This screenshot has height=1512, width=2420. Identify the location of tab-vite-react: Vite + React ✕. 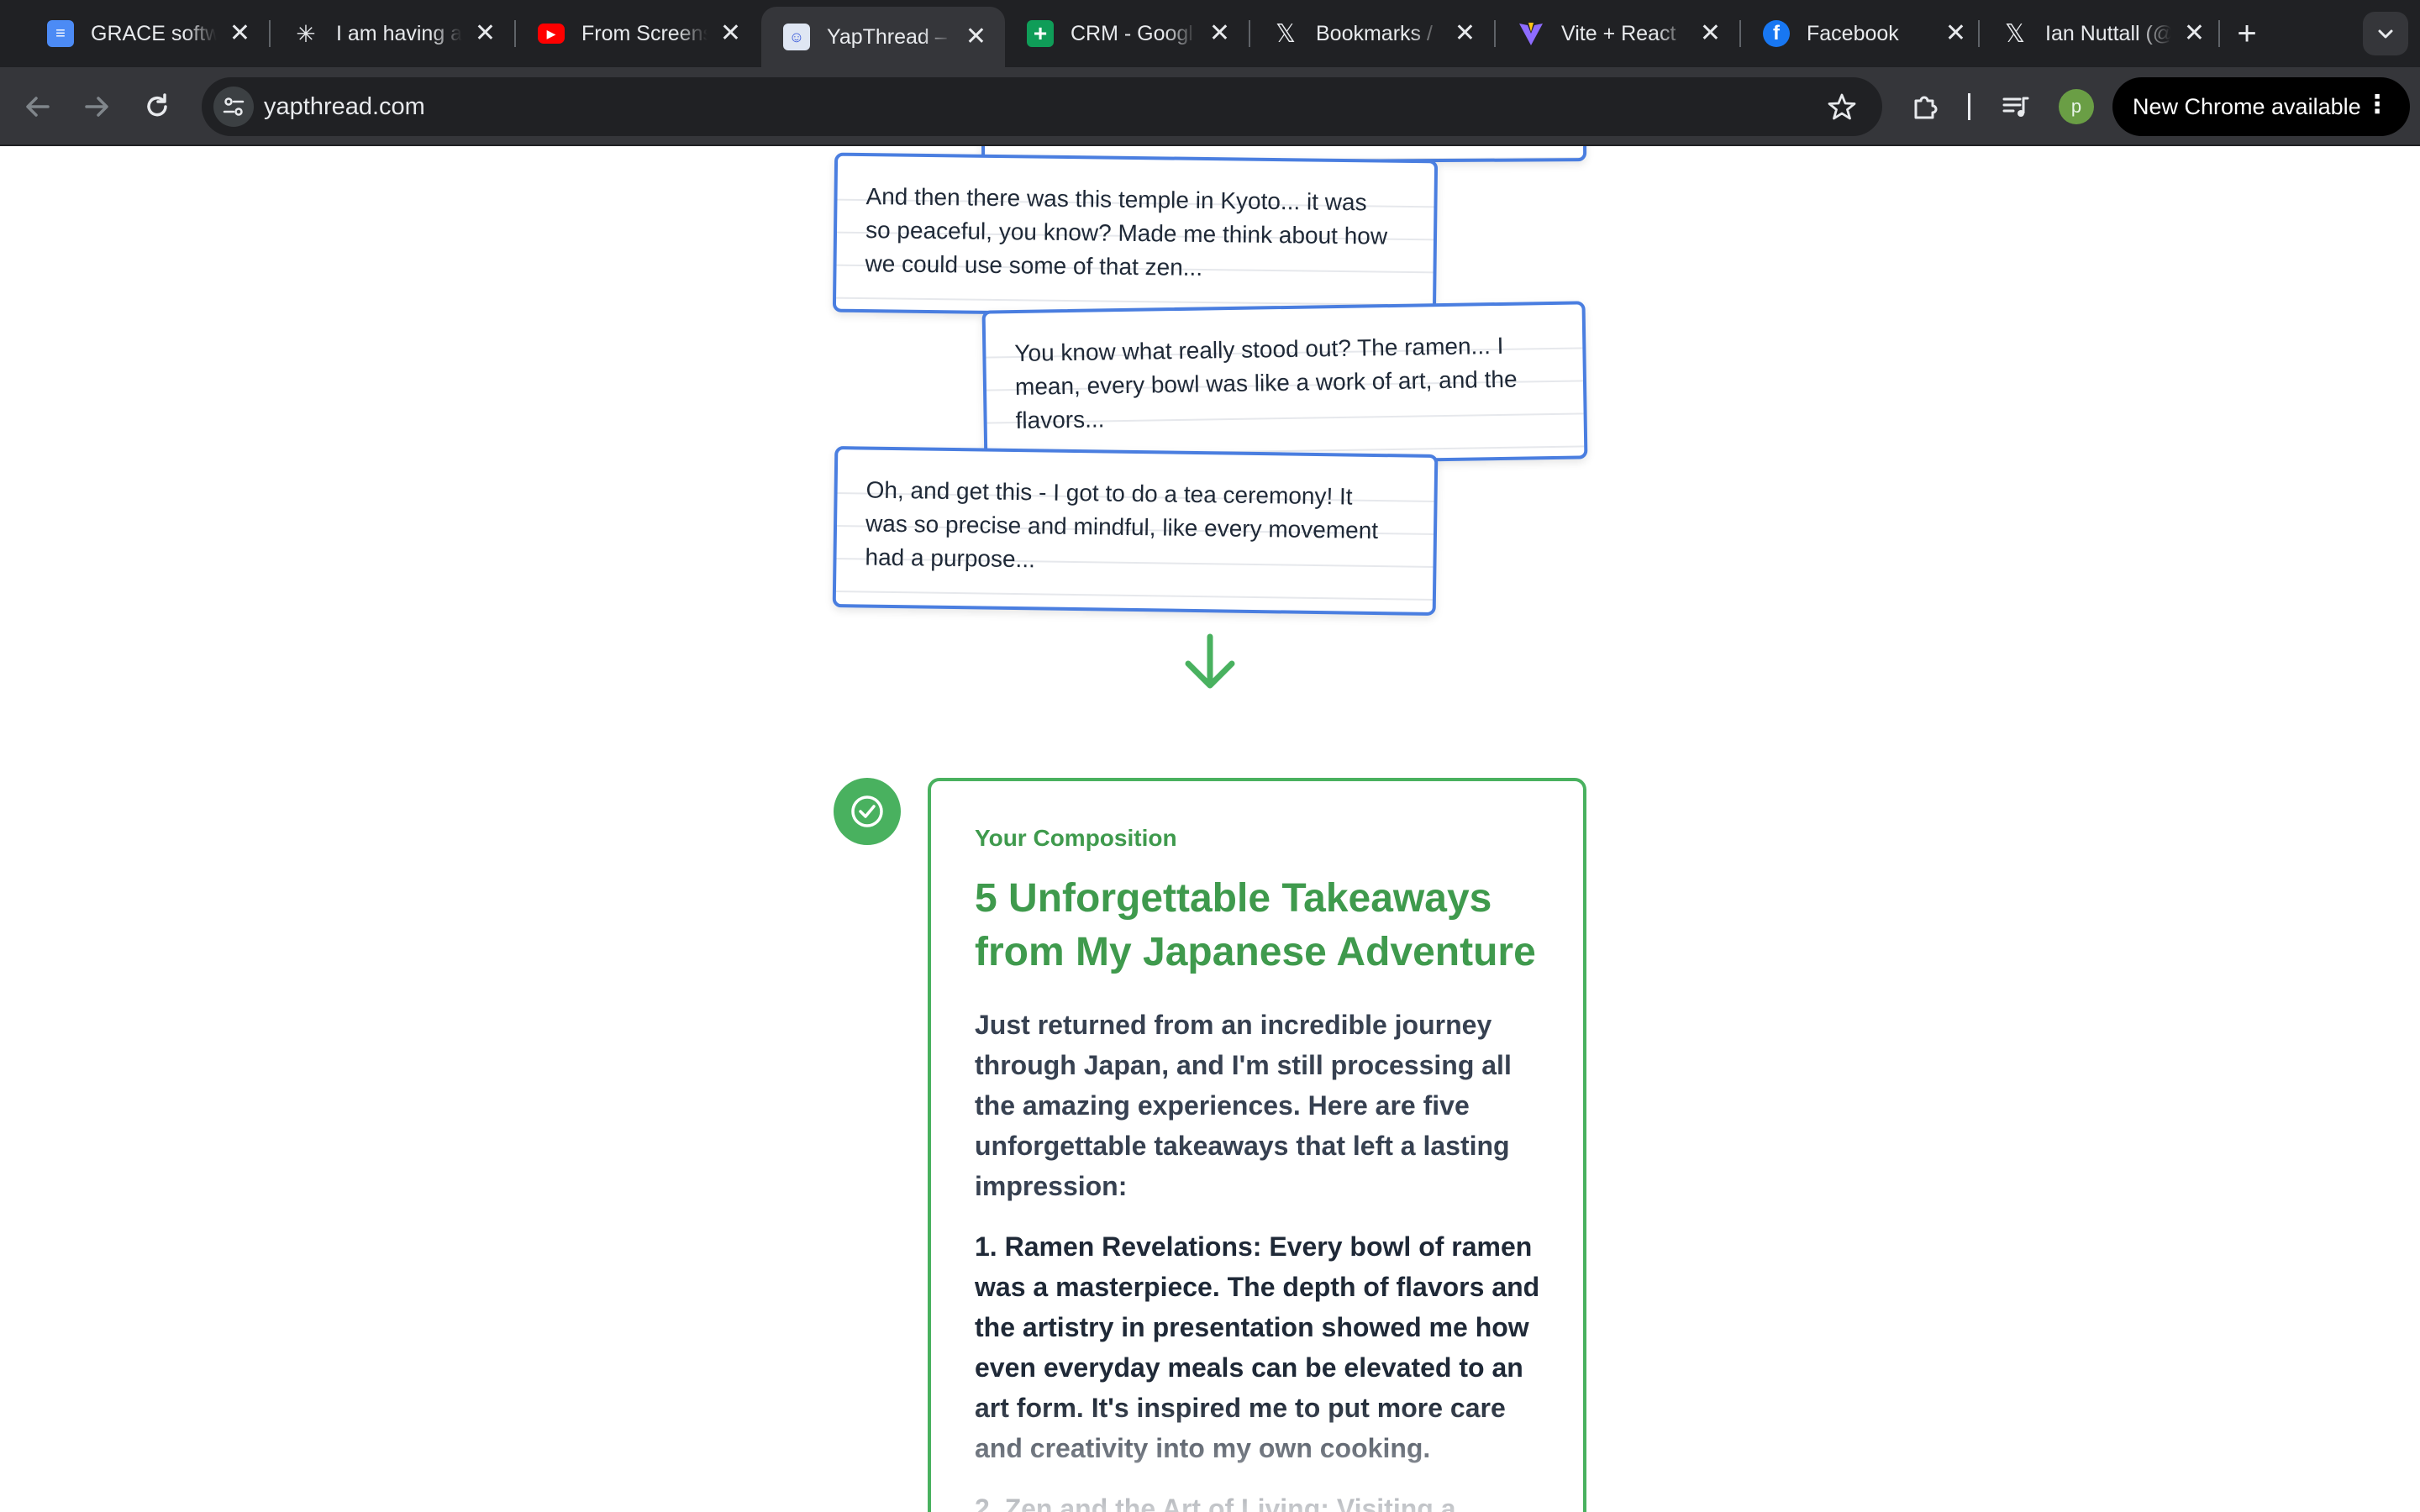
(1618, 33).